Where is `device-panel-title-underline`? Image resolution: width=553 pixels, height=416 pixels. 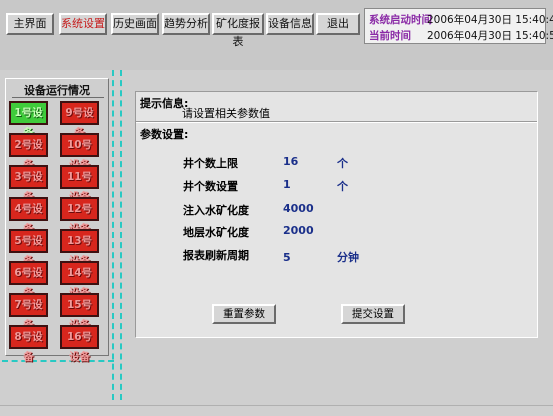 device-panel-title-underline is located at coordinates (58, 97).